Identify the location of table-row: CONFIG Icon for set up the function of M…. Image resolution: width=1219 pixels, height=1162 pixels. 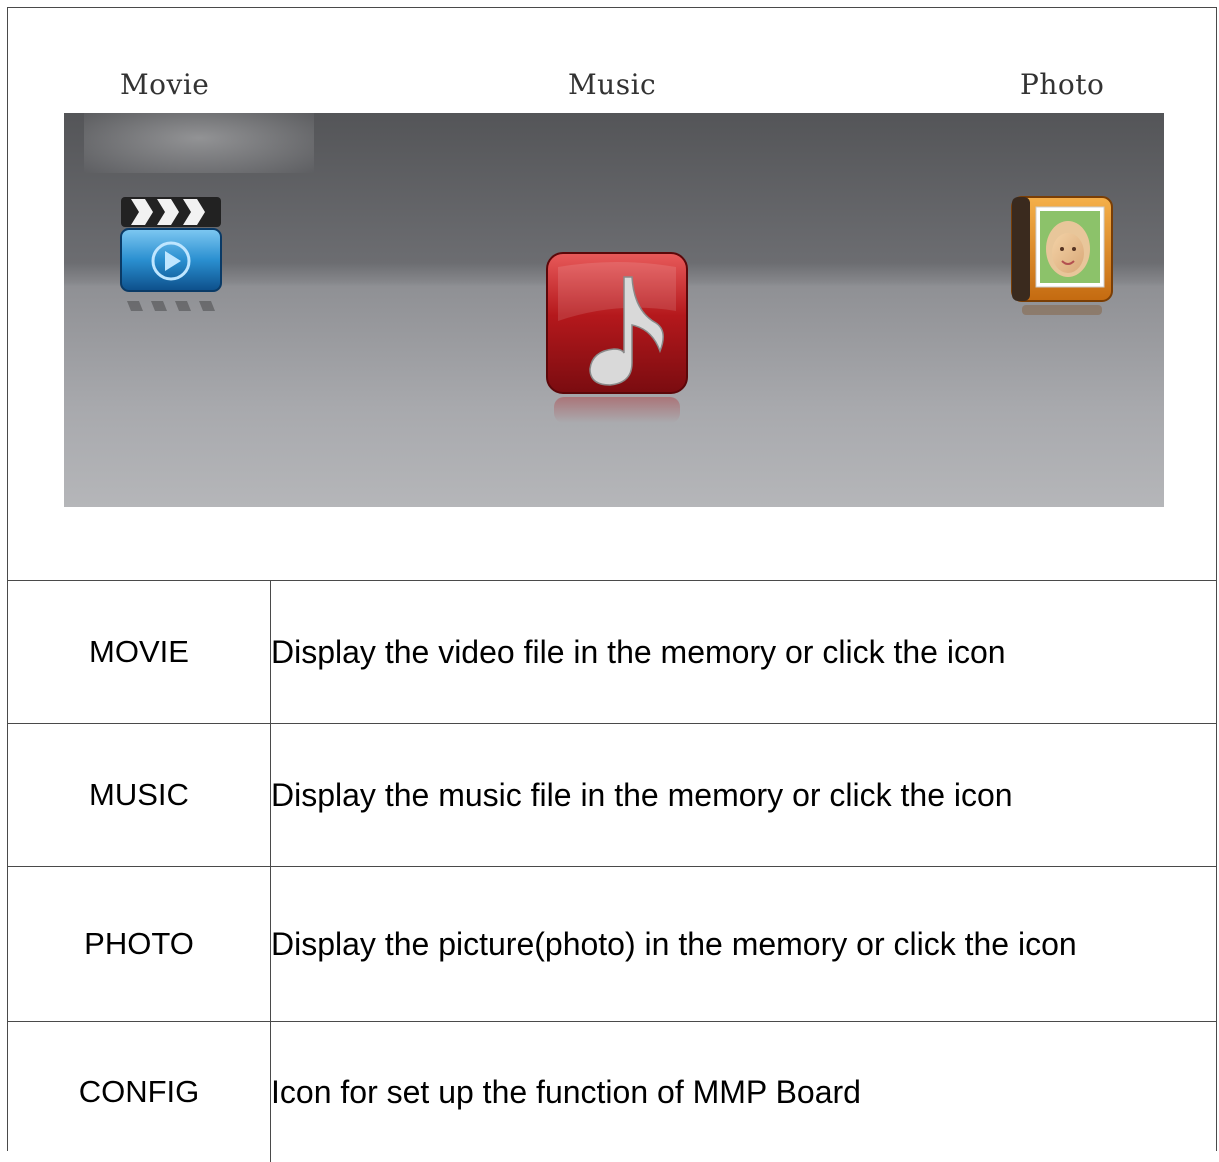
(612, 1092).